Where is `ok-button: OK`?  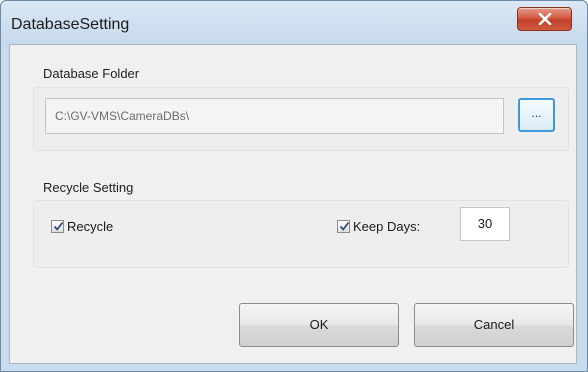
ok-button: OK is located at coordinates (319, 325).